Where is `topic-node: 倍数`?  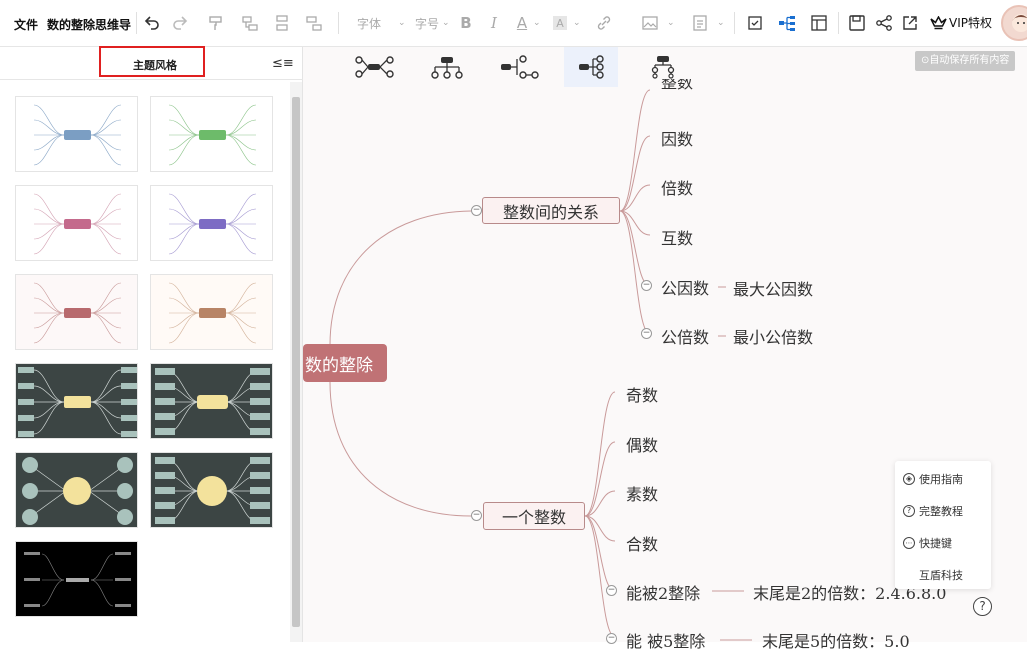
topic-node: 倍数 is located at coordinates (677, 187).